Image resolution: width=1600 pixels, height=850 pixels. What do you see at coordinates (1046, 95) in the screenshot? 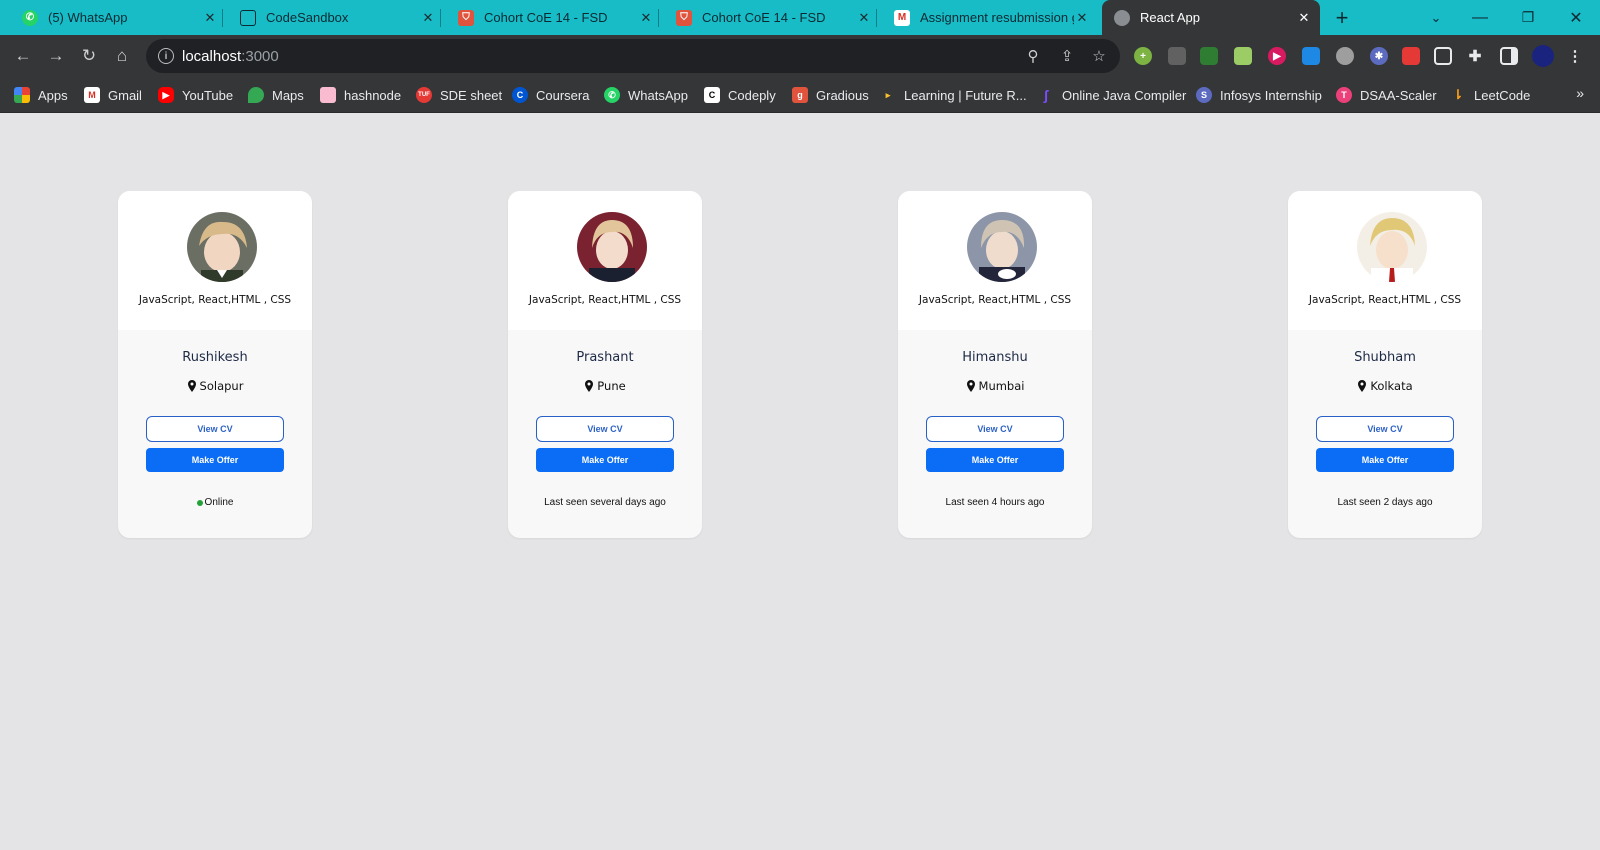
I see `java-compiler-icon: ʃ` at bounding box center [1046, 95].